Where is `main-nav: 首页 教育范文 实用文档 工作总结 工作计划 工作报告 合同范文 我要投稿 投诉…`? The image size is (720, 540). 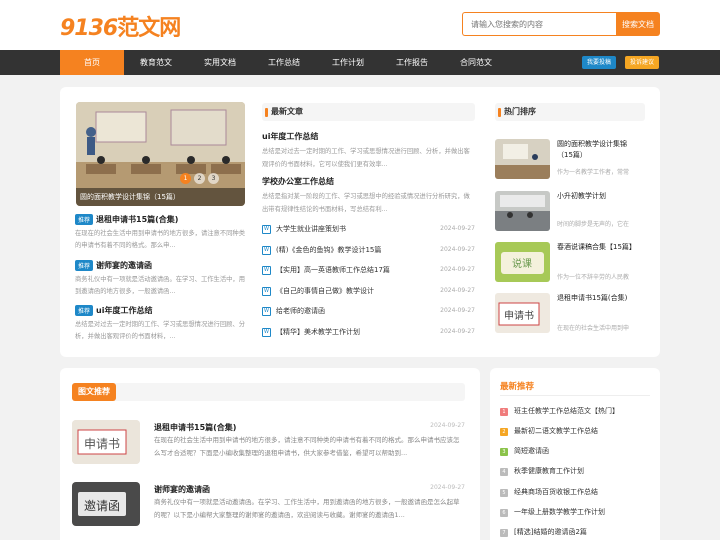
main-nav: 首页 教育范文 实用文档 工作总结 工作计划 工作报告 合同范文 我要投稿 投诉… is located at coordinates (360, 62).